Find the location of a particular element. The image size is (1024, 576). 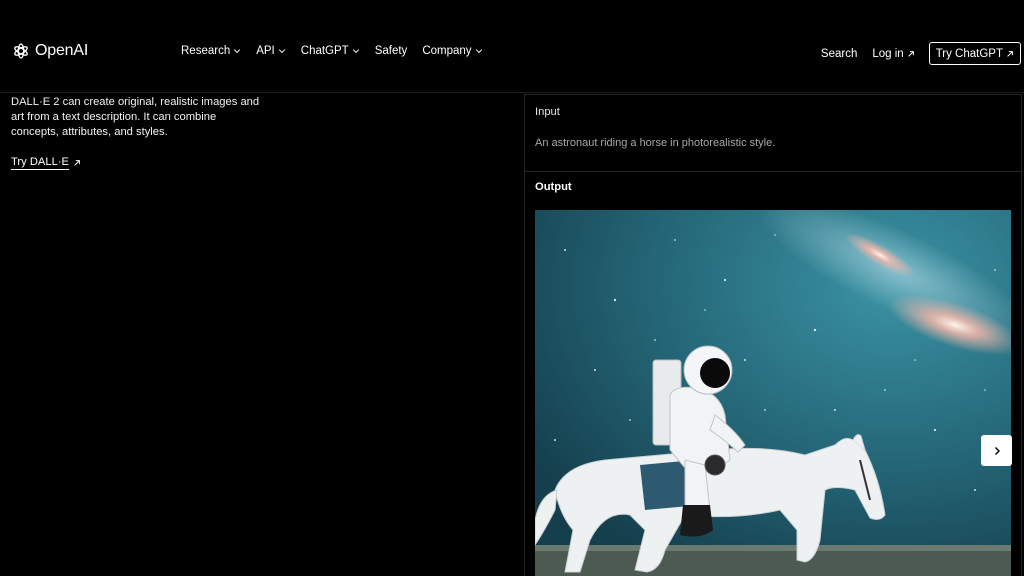

try-chatgpt-button: Try ChatGPT is located at coordinates (974, 53).